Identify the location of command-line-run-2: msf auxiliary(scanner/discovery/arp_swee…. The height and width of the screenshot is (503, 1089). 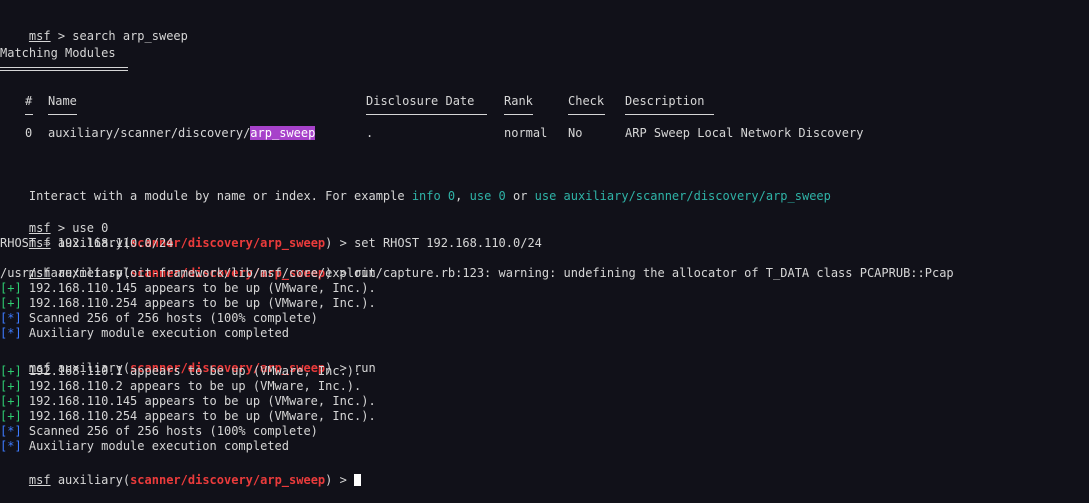
(188, 360).